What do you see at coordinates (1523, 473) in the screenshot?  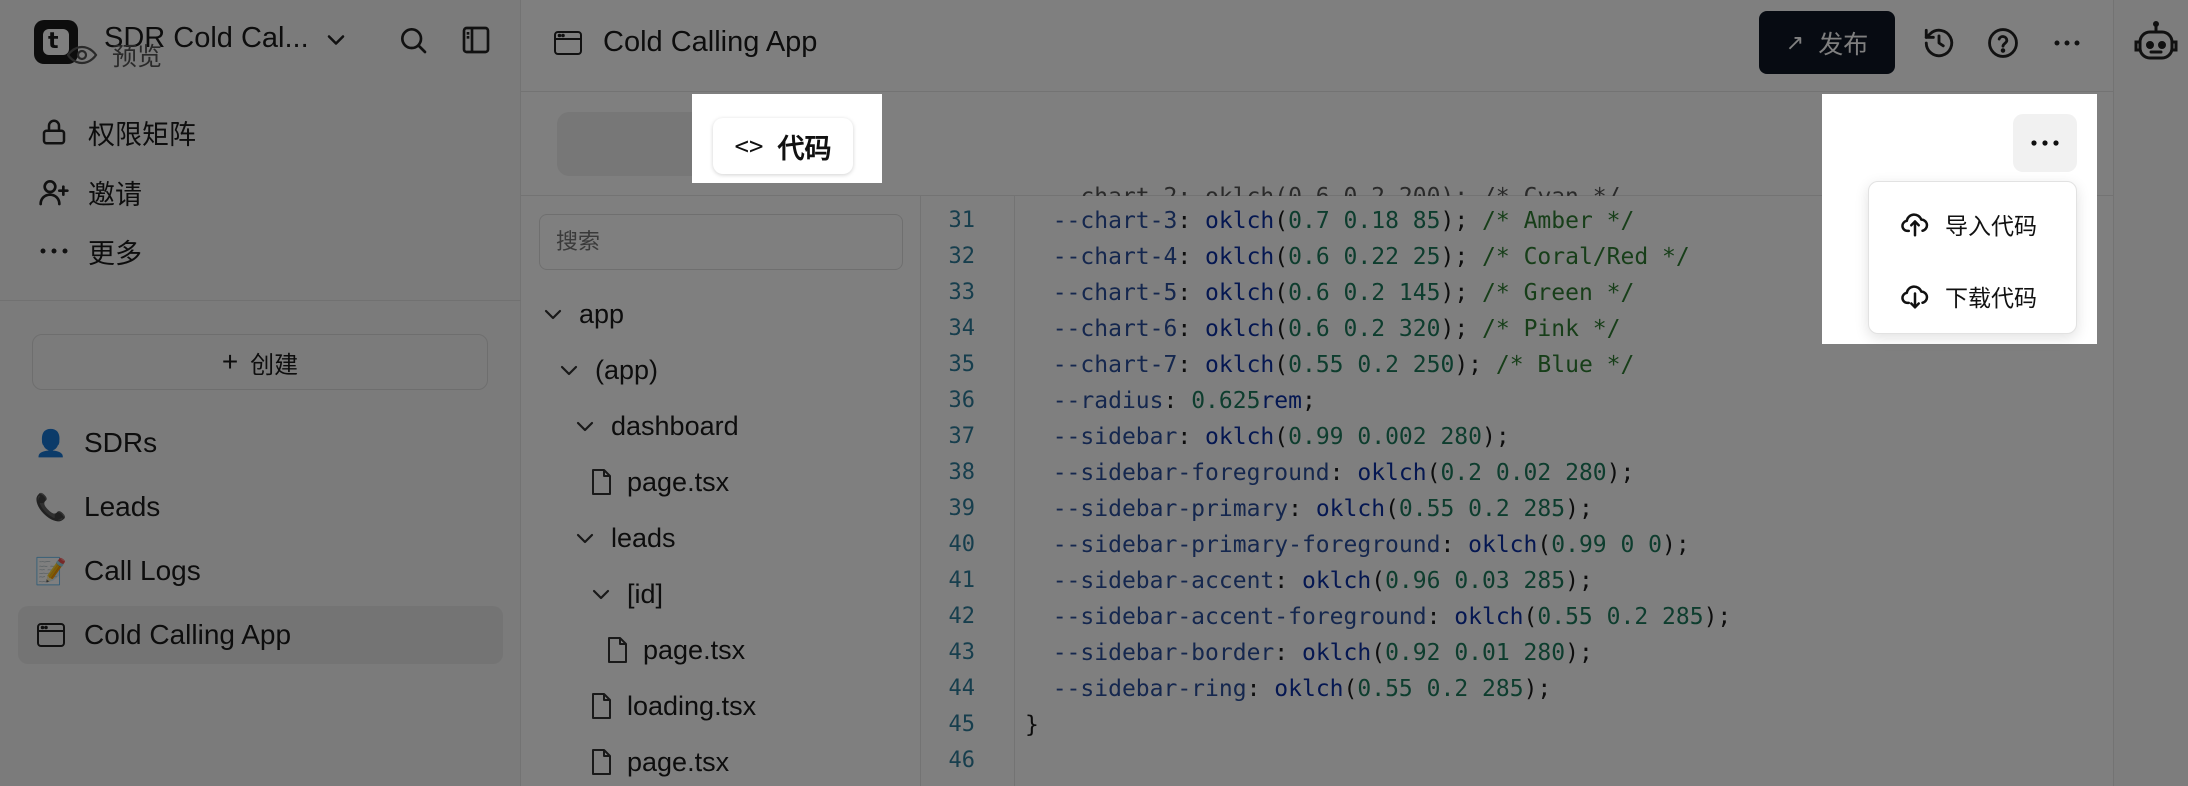 I see `css-args: 0.2 0.02 280` at bounding box center [1523, 473].